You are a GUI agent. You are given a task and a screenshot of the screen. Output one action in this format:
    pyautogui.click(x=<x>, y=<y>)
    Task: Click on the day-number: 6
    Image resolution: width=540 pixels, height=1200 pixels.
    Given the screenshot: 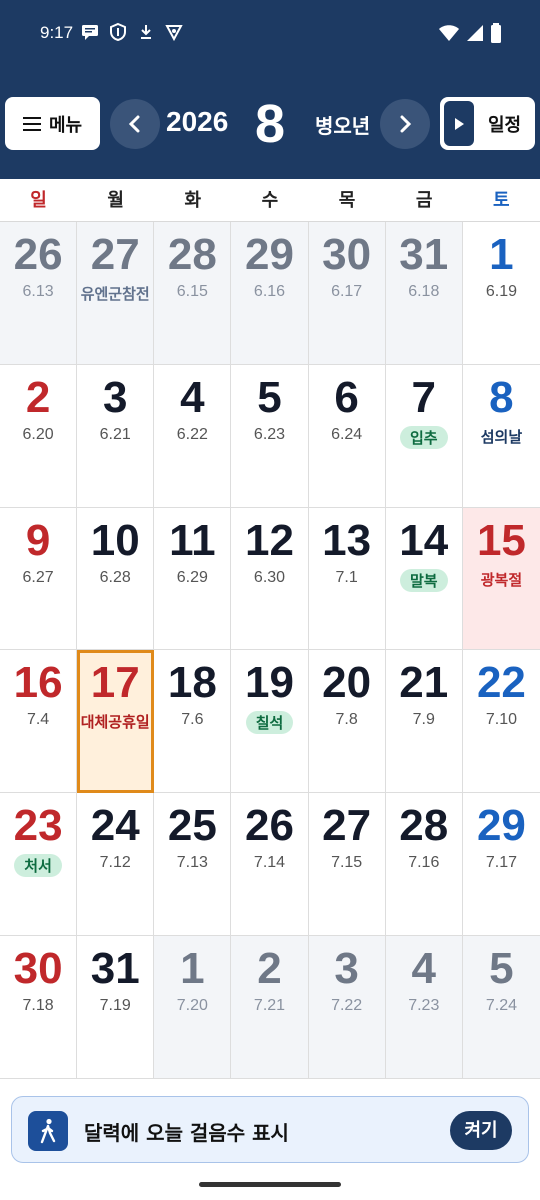 What is the action you would take?
    pyautogui.click(x=346, y=397)
    